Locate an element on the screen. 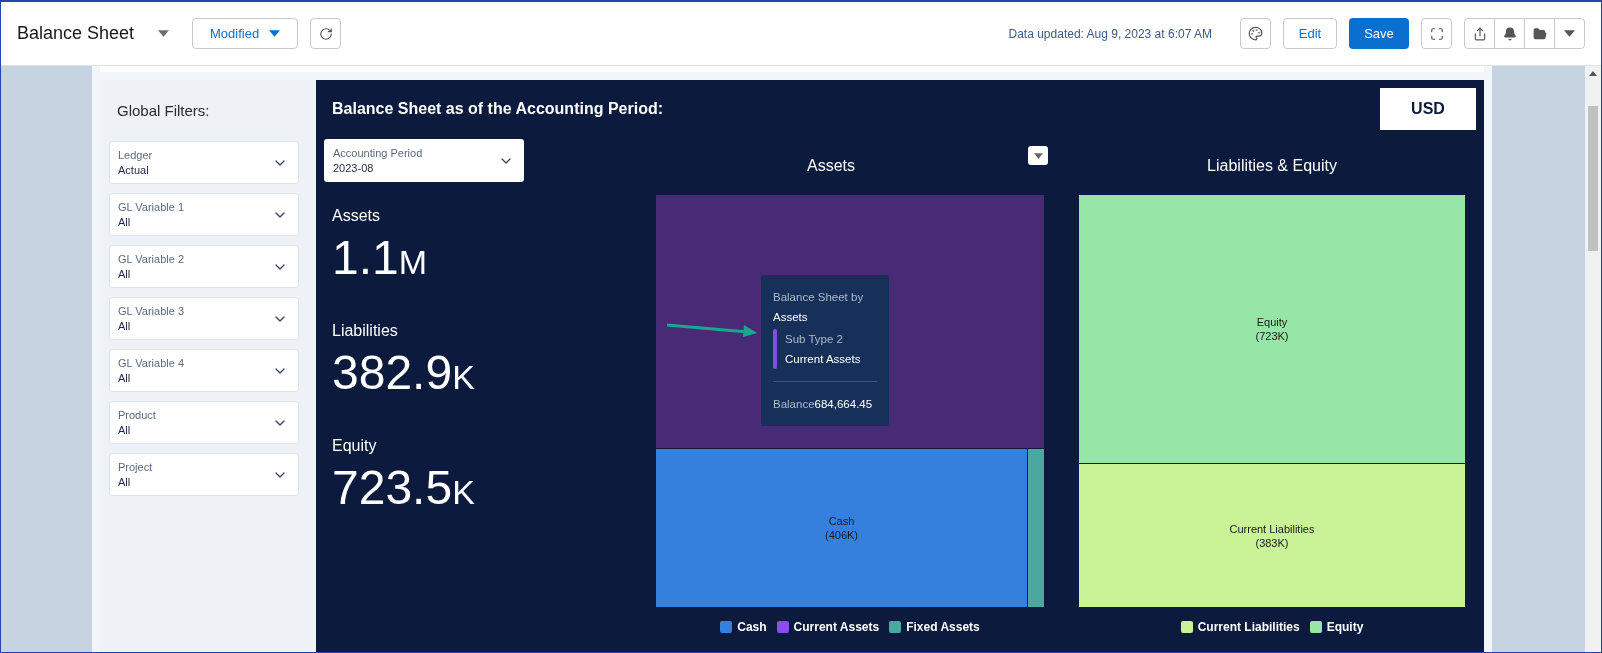 This screenshot has height=653, width=1602. chart-tooltip: Balance Sheet by Assets Sub Type 2 Current Assets Balance684,664.45 is located at coordinates (825, 350).